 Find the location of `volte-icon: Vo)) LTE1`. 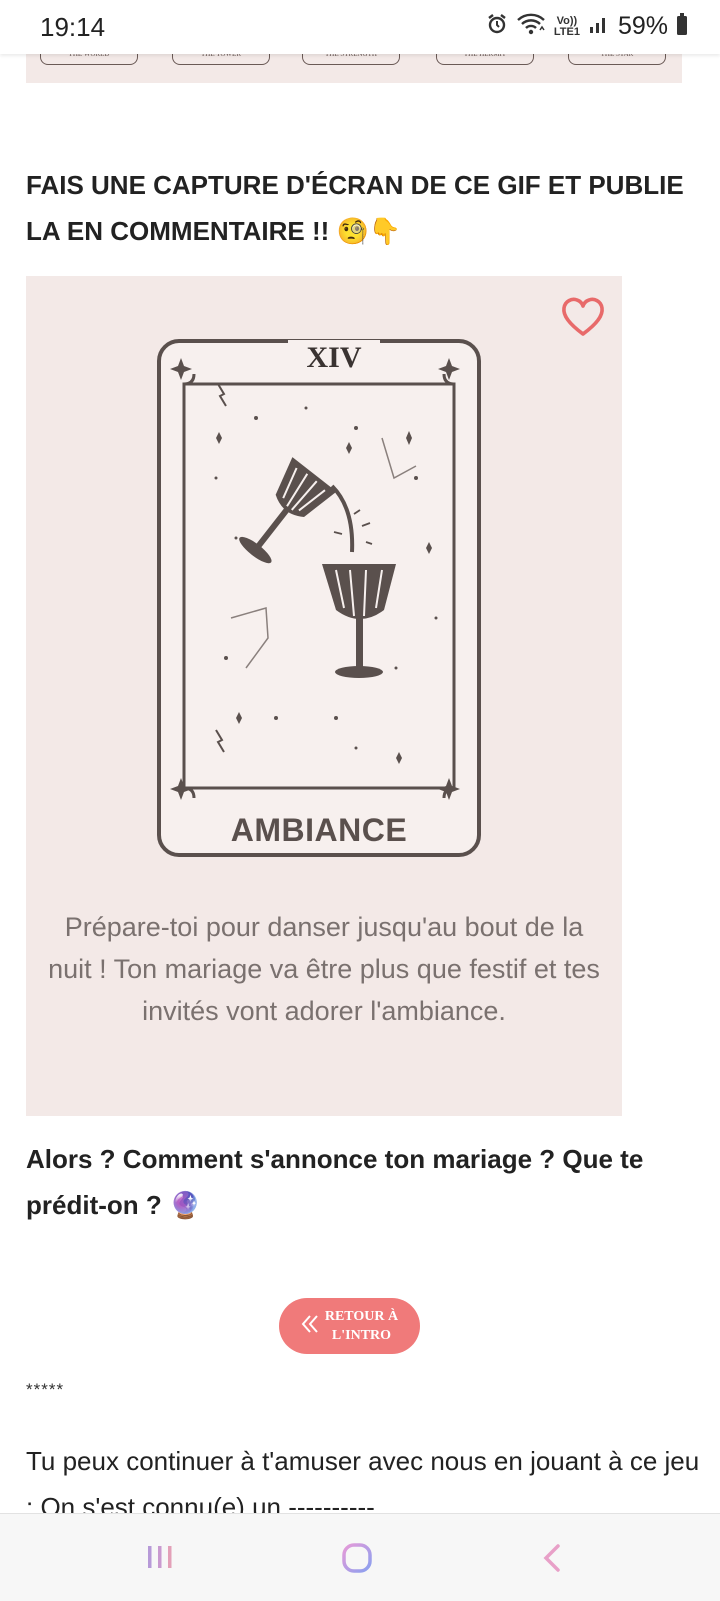

volte-icon: Vo)) LTE1 is located at coordinates (566, 26).